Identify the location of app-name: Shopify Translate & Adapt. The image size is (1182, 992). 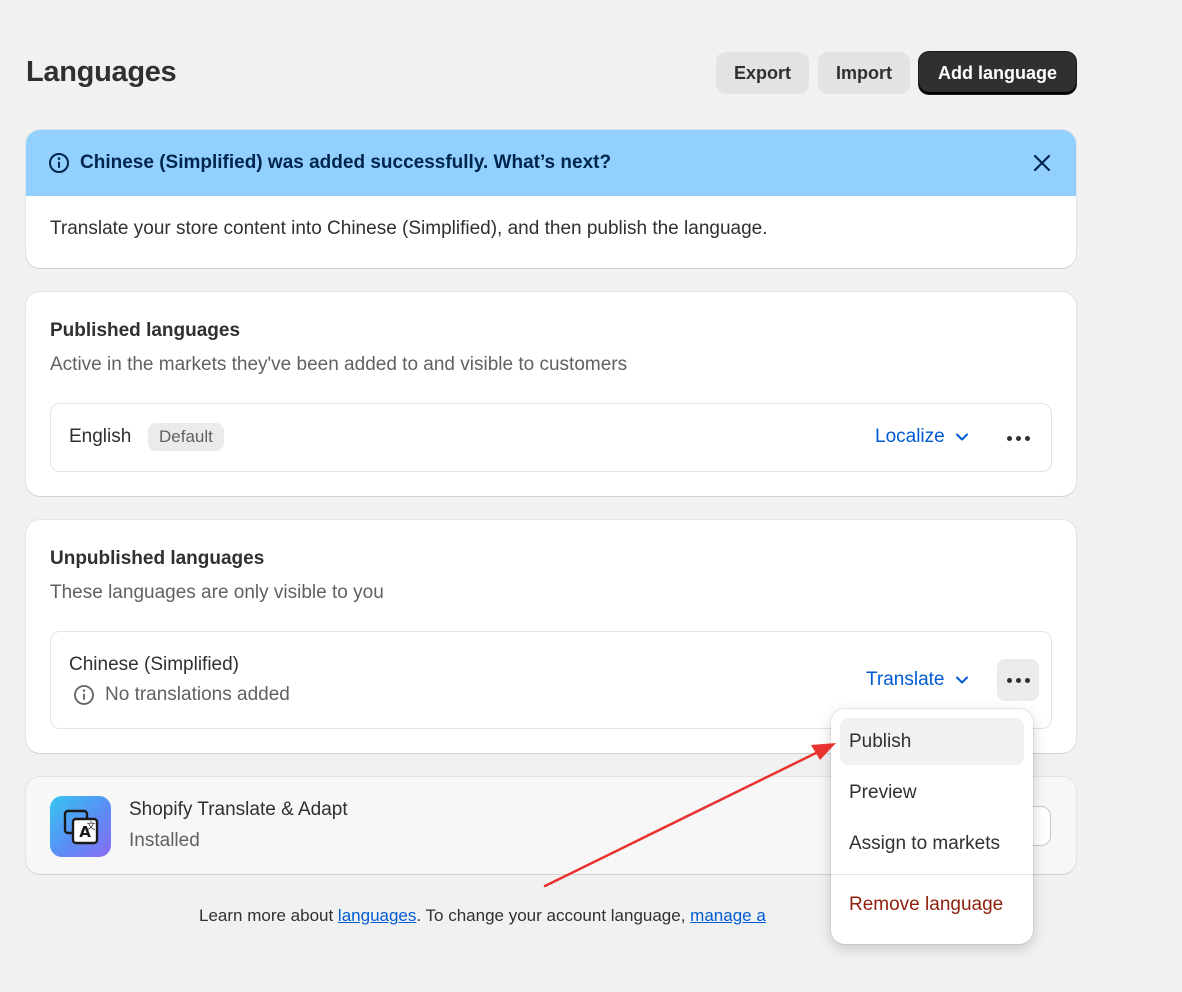
(238, 809).